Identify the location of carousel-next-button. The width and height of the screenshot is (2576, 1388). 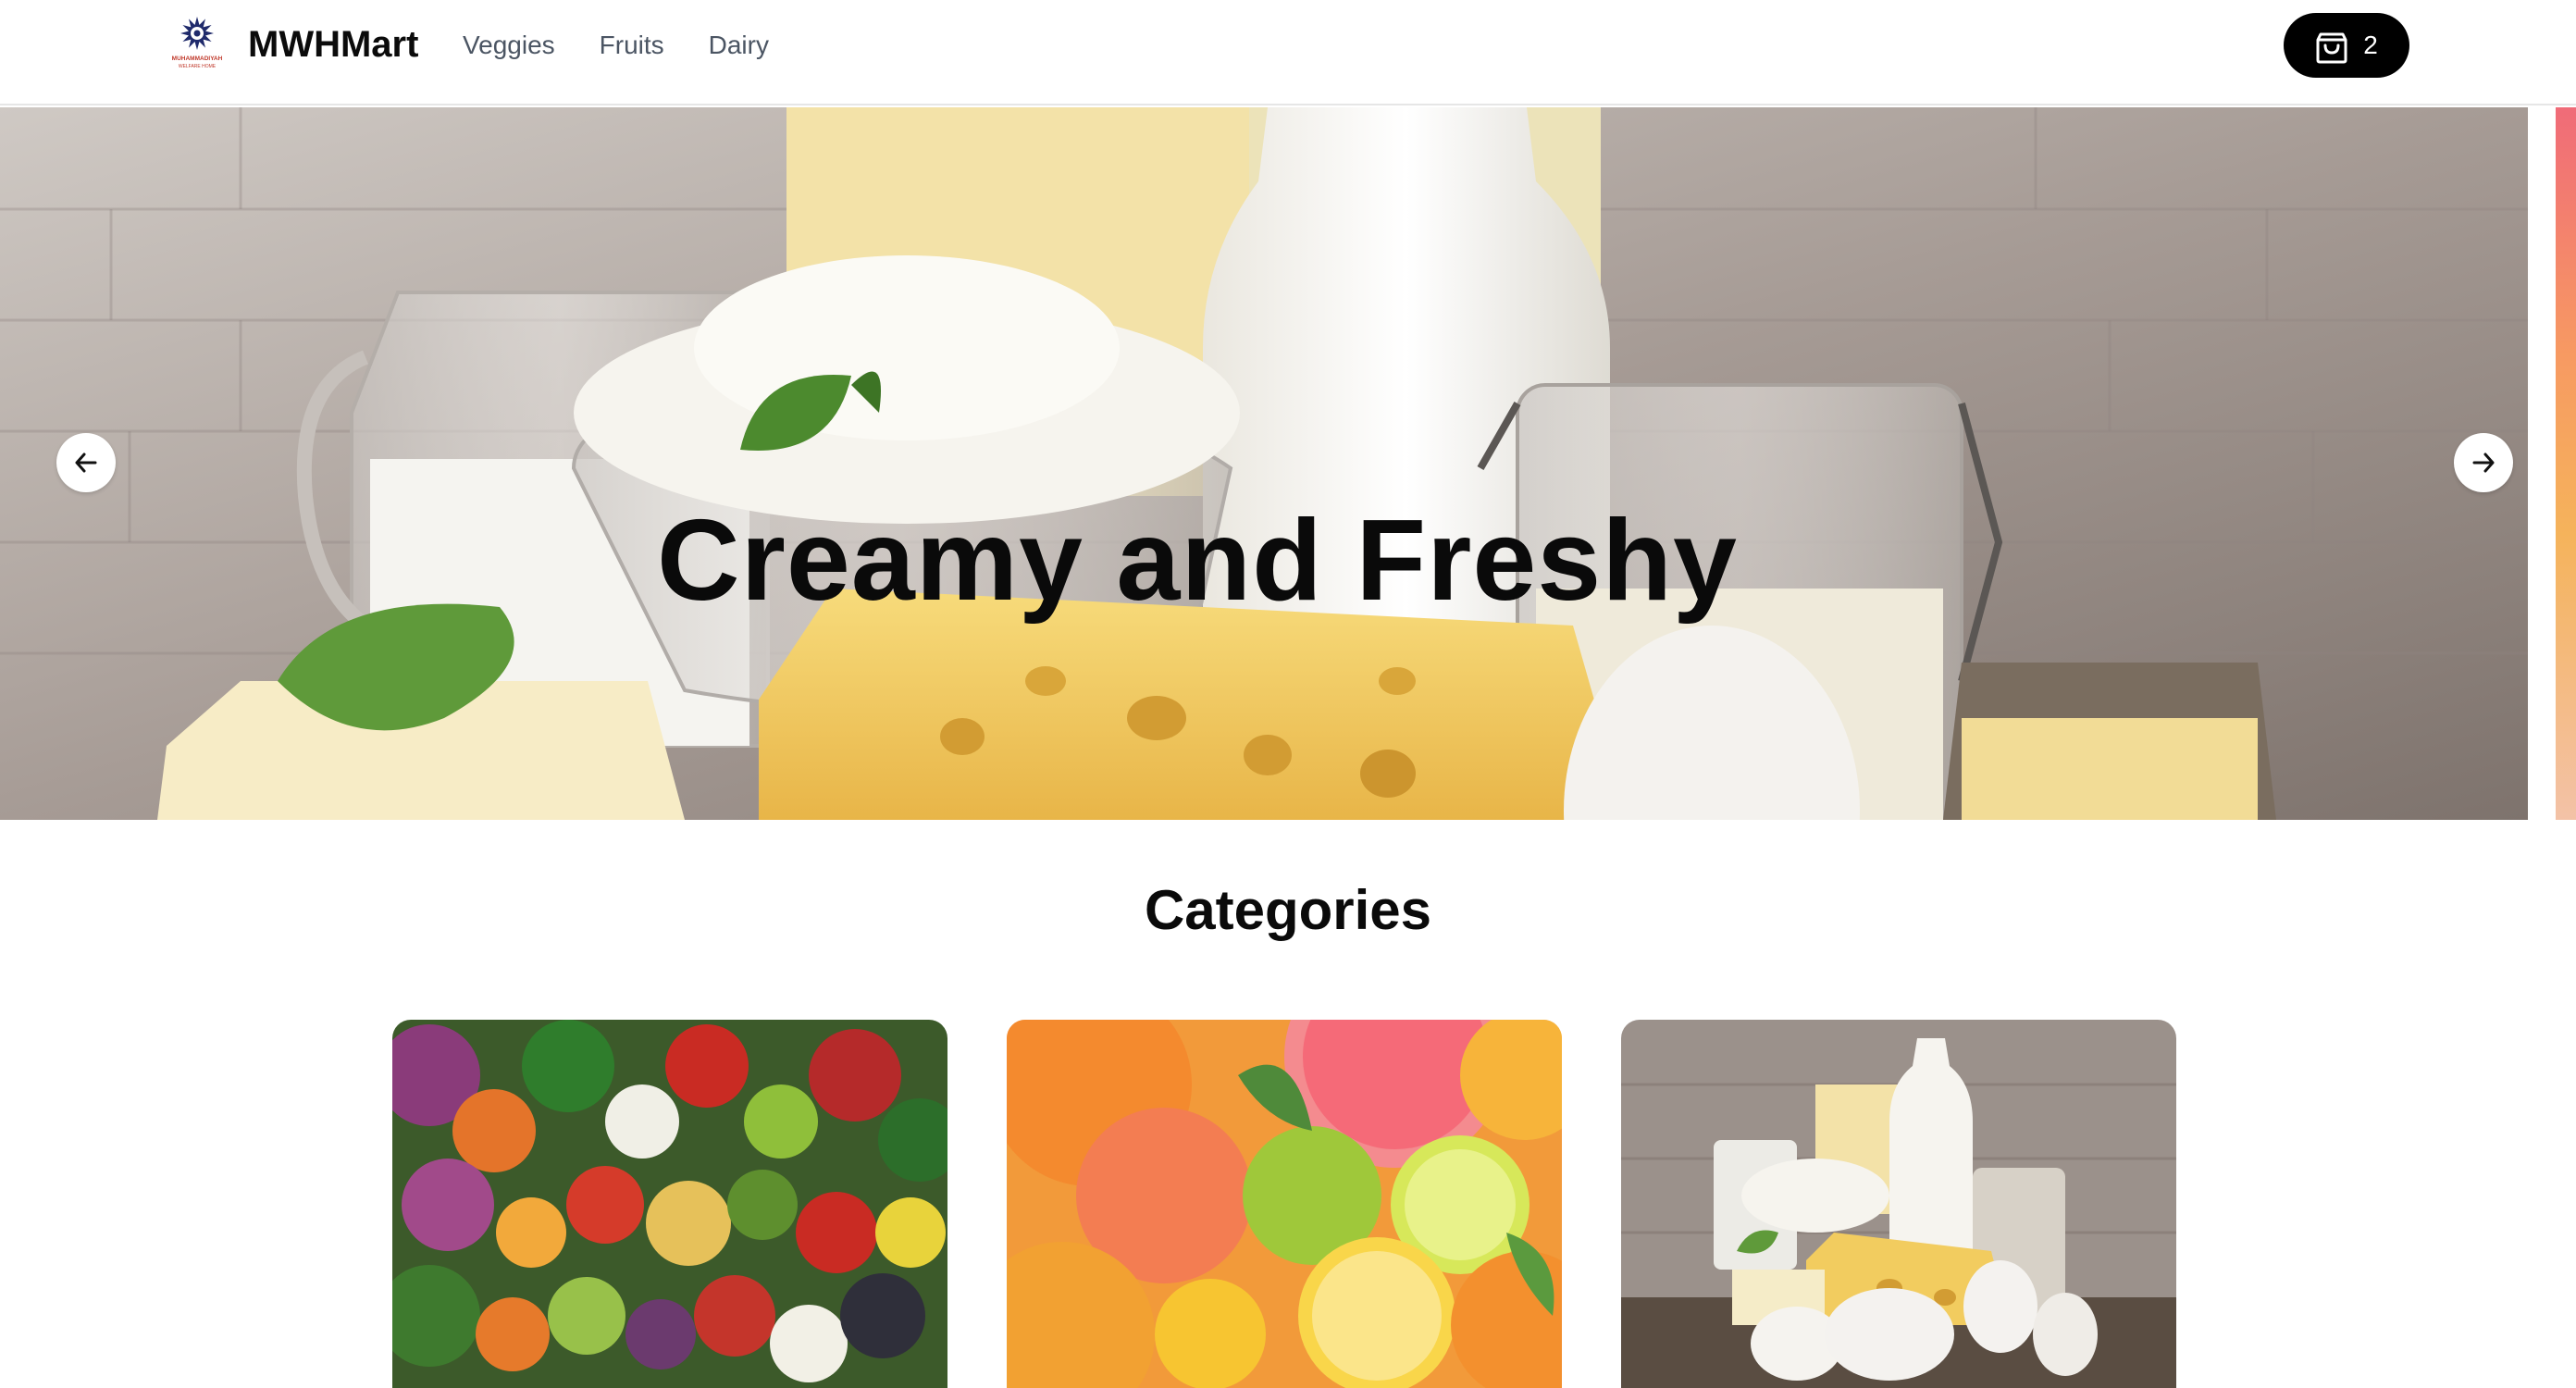
(2483, 463).